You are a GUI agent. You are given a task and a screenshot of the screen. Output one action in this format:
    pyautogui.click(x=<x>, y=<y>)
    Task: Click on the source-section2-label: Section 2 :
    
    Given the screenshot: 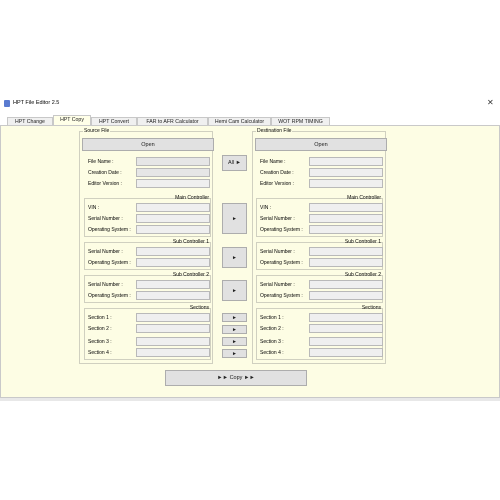 What is the action you would take?
    pyautogui.click(x=100, y=329)
    